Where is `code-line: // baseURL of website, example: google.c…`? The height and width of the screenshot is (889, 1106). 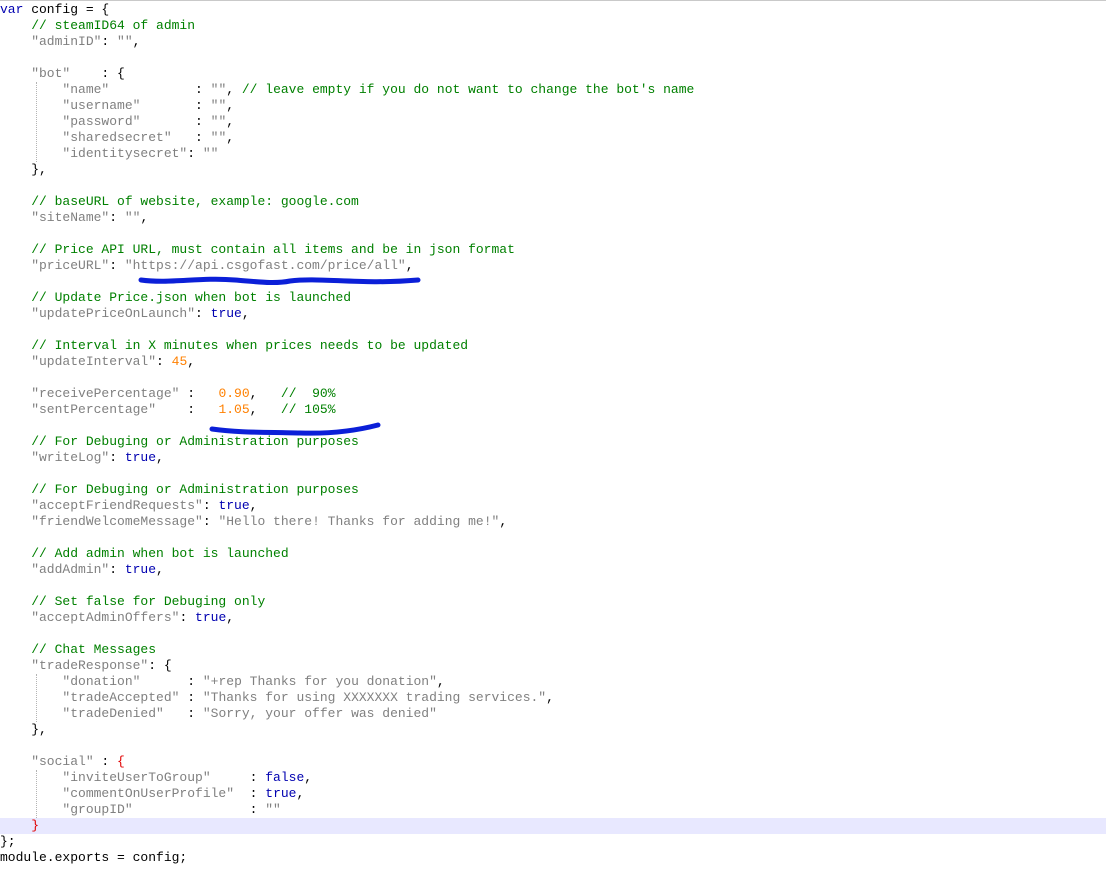 code-line: // baseURL of website, example: google.c… is located at coordinates (553, 202).